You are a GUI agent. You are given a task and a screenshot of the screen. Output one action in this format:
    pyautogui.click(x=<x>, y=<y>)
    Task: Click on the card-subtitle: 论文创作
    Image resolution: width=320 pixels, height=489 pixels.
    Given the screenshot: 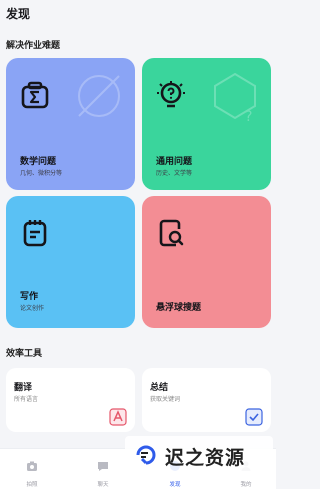 What is the action you would take?
    pyautogui.click(x=32, y=308)
    